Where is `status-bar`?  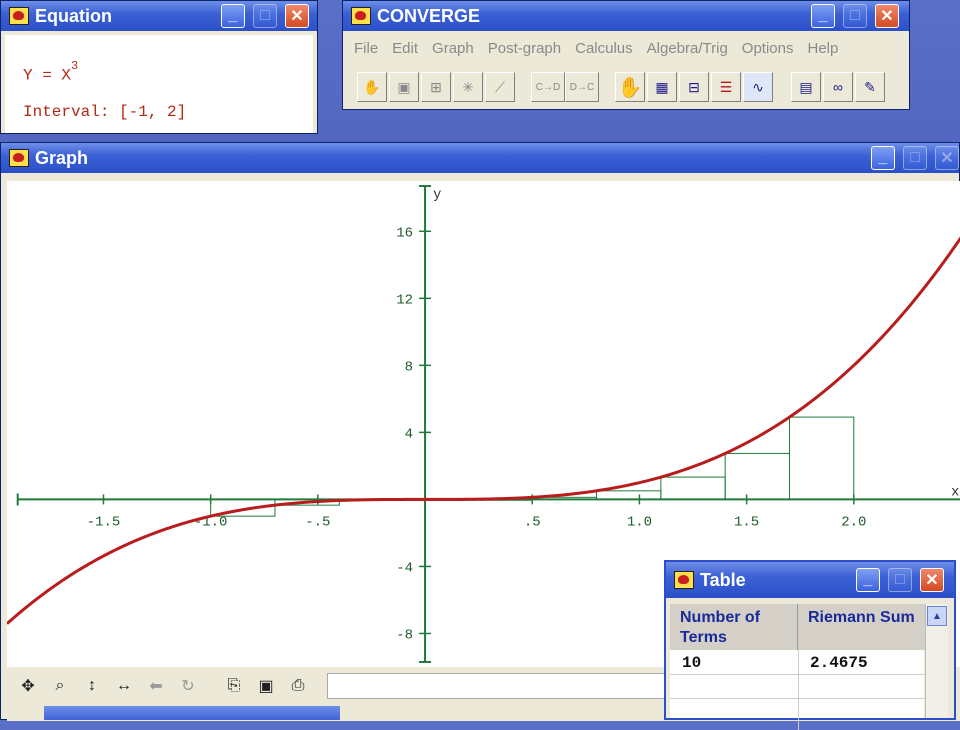
status-bar is located at coordinates (498, 686).